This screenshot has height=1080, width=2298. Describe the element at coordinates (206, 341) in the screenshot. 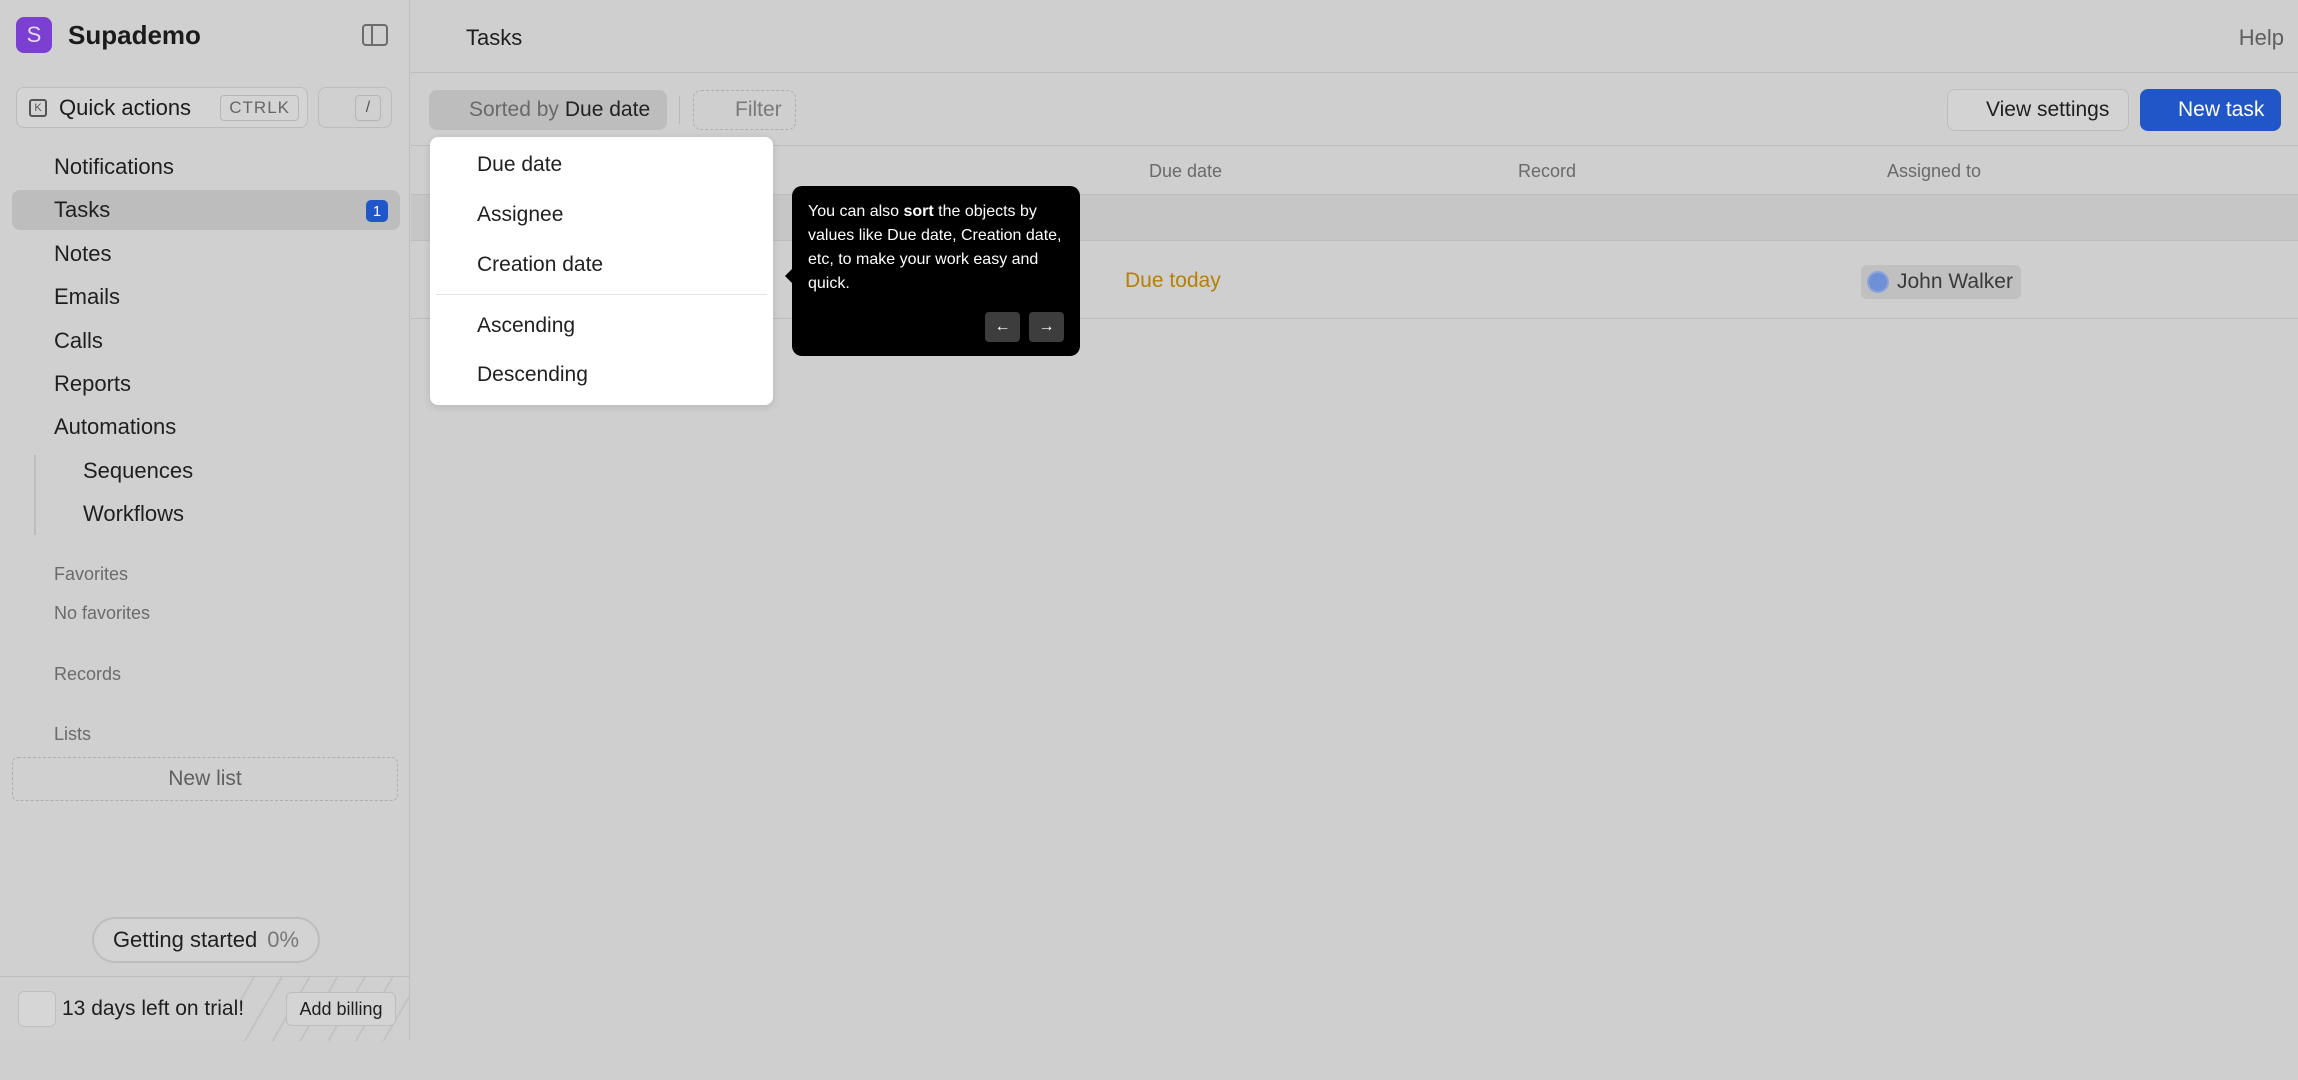

I see `sidebar-item-calls: Calls` at that location.